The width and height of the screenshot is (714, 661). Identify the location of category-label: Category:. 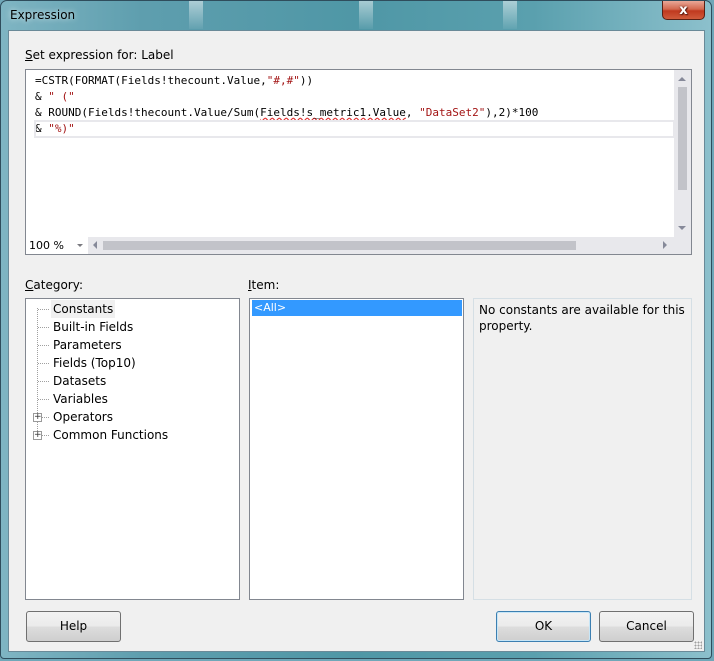
(54, 285).